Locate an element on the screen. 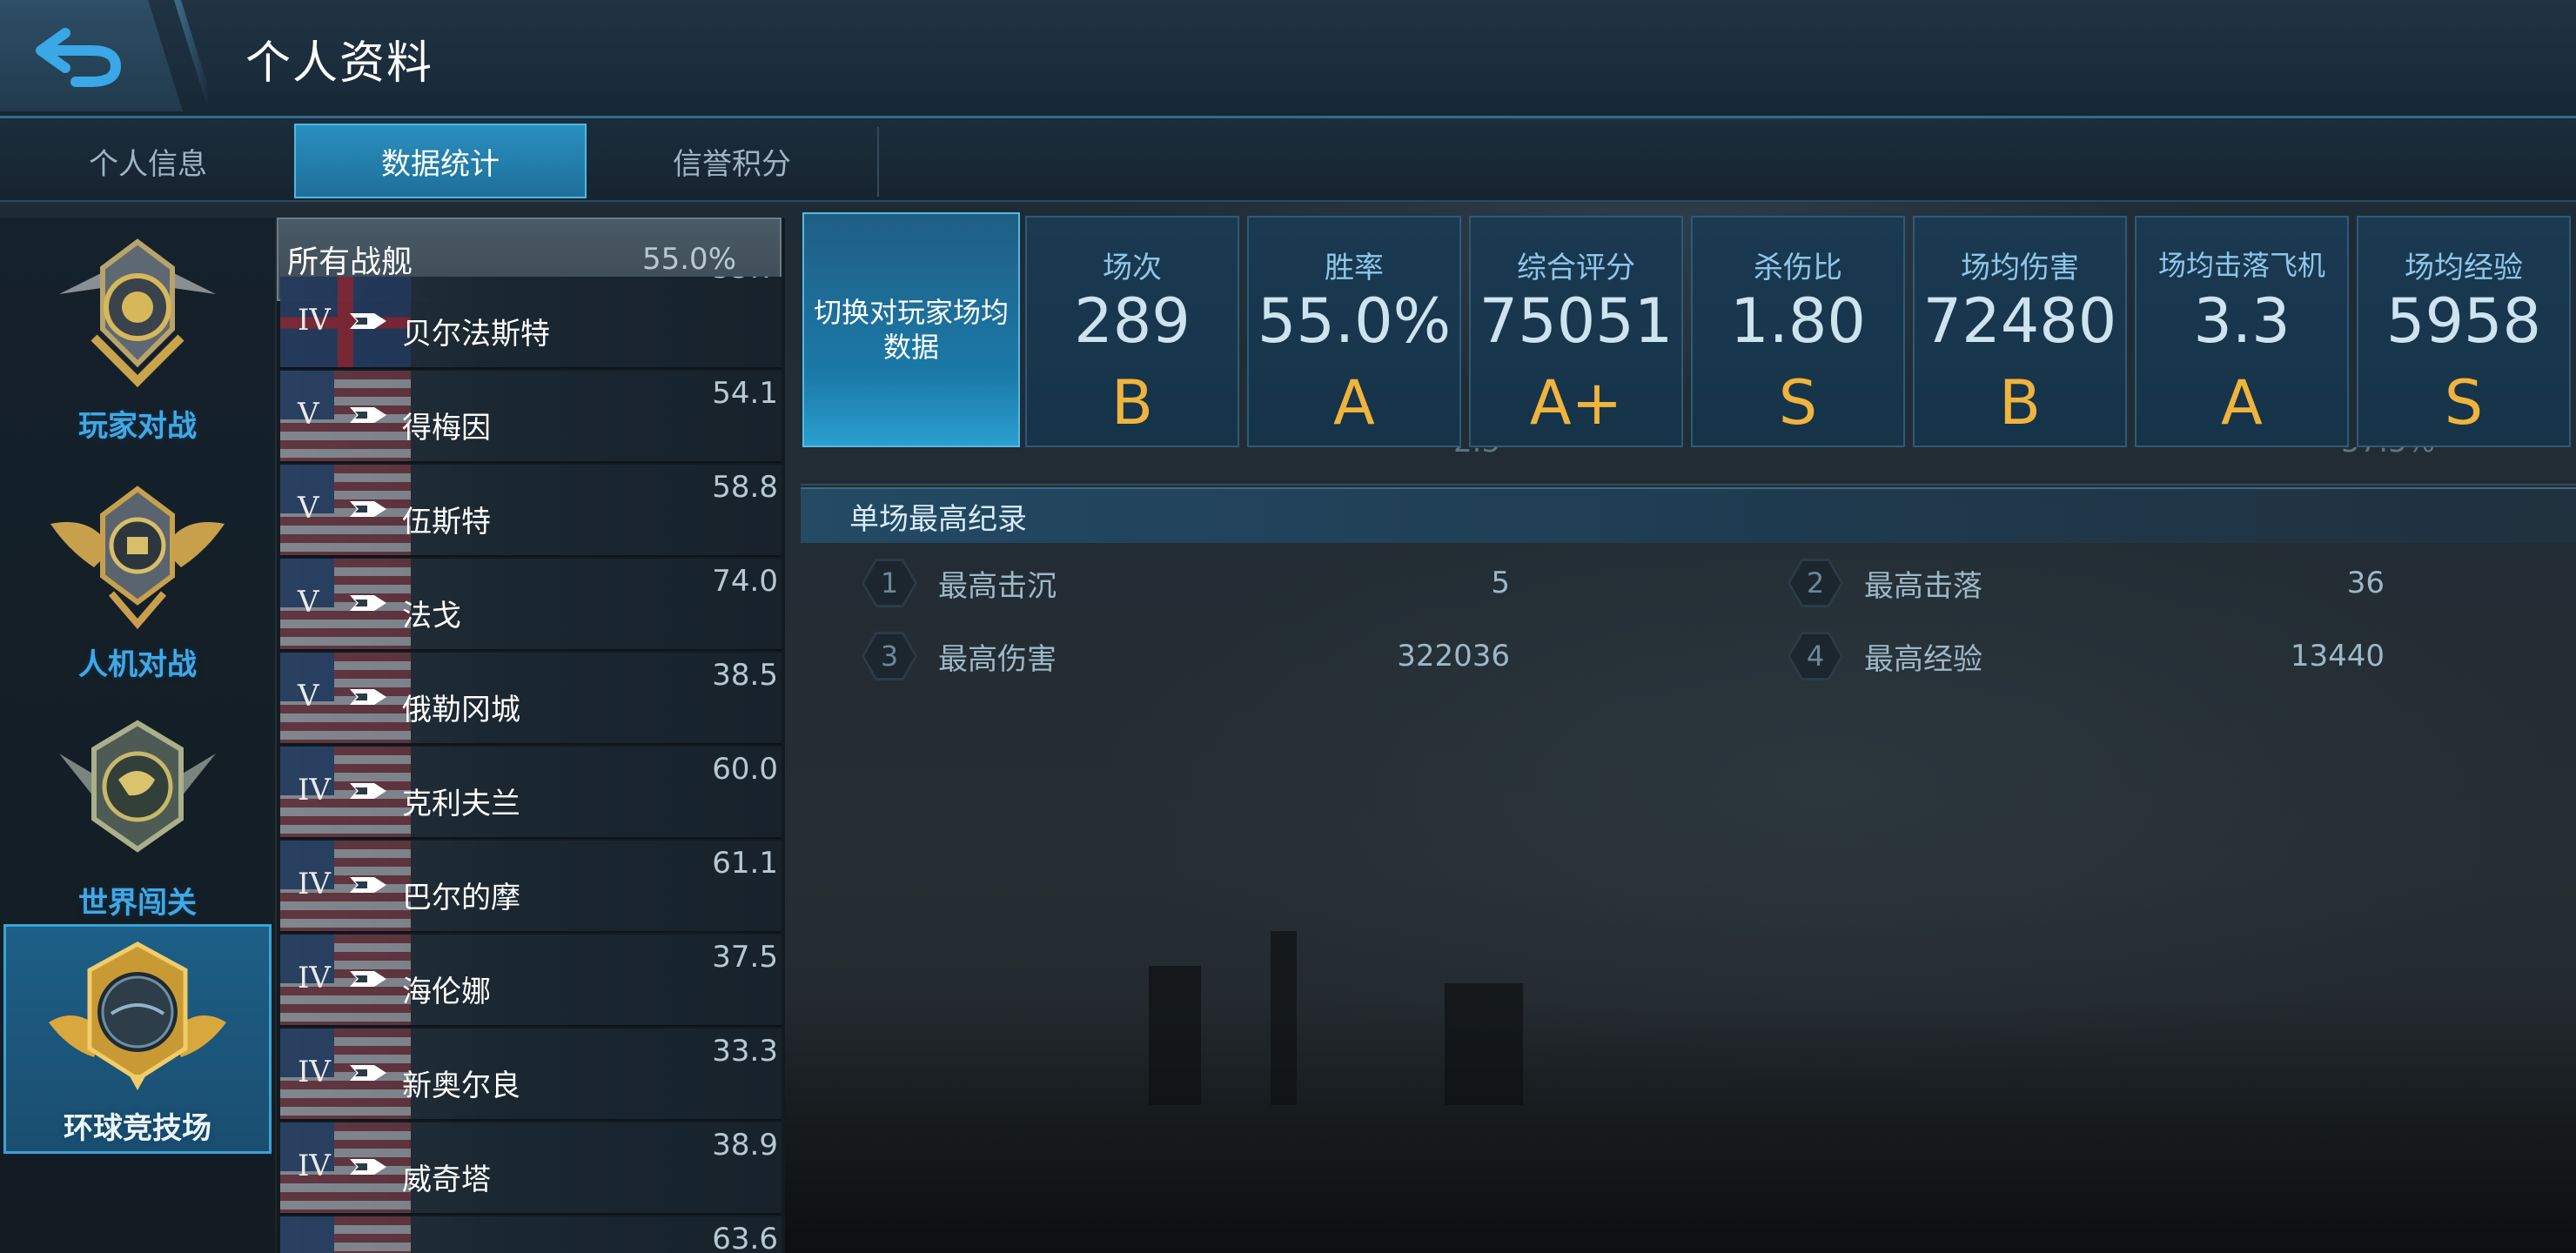 This screenshot has width=2576, height=1253. ship-row: 63.6 is located at coordinates (531, 1234).